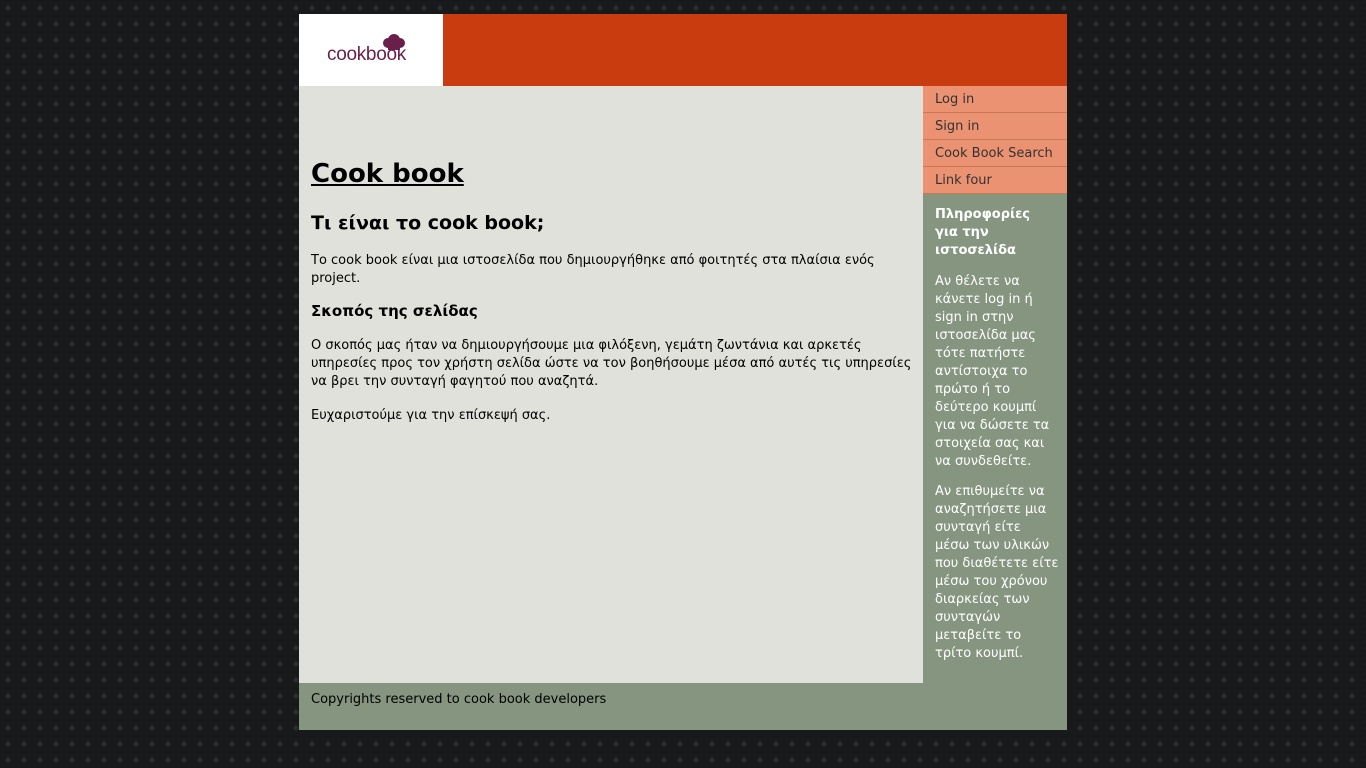  What do you see at coordinates (431, 415) in the screenshot?
I see `thanks-paragraph: Ευχαριστούμε για την επίσκεψή σας.` at bounding box center [431, 415].